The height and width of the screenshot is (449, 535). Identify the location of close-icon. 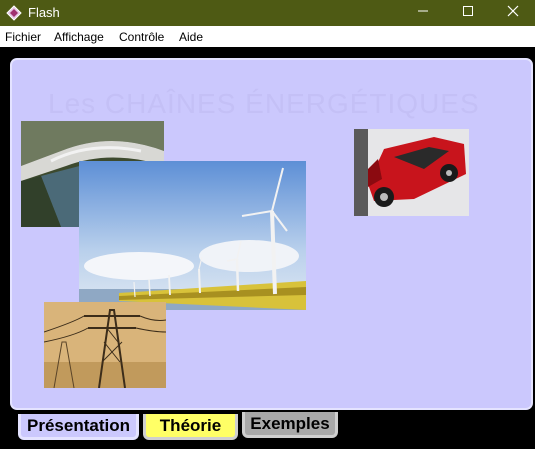
(513, 13).